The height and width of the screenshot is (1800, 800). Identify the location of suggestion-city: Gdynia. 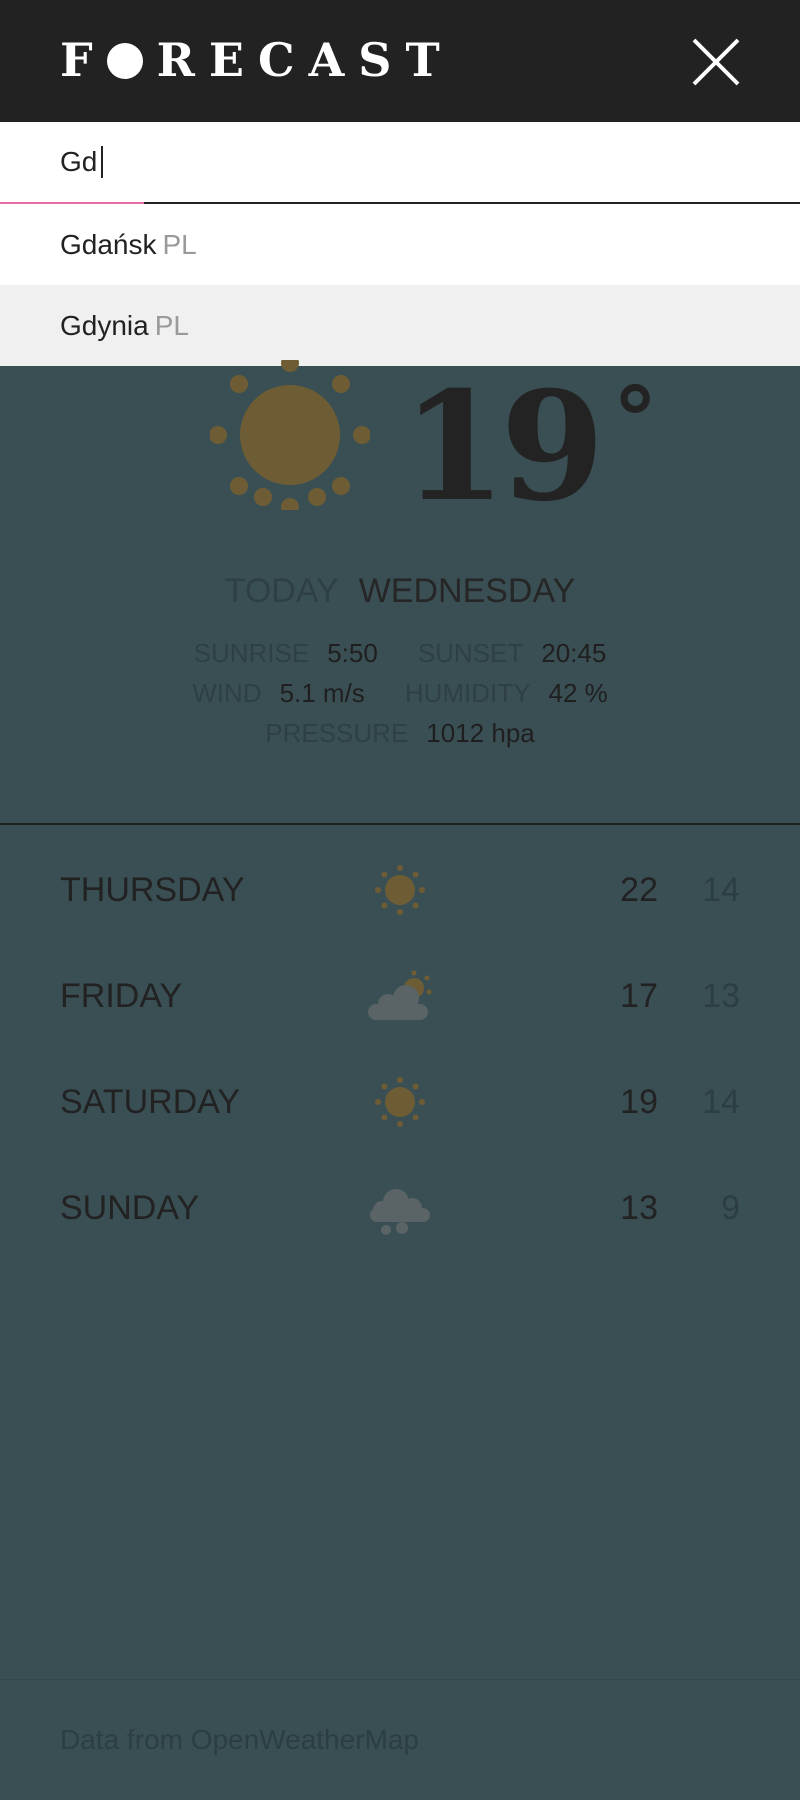
(104, 325).